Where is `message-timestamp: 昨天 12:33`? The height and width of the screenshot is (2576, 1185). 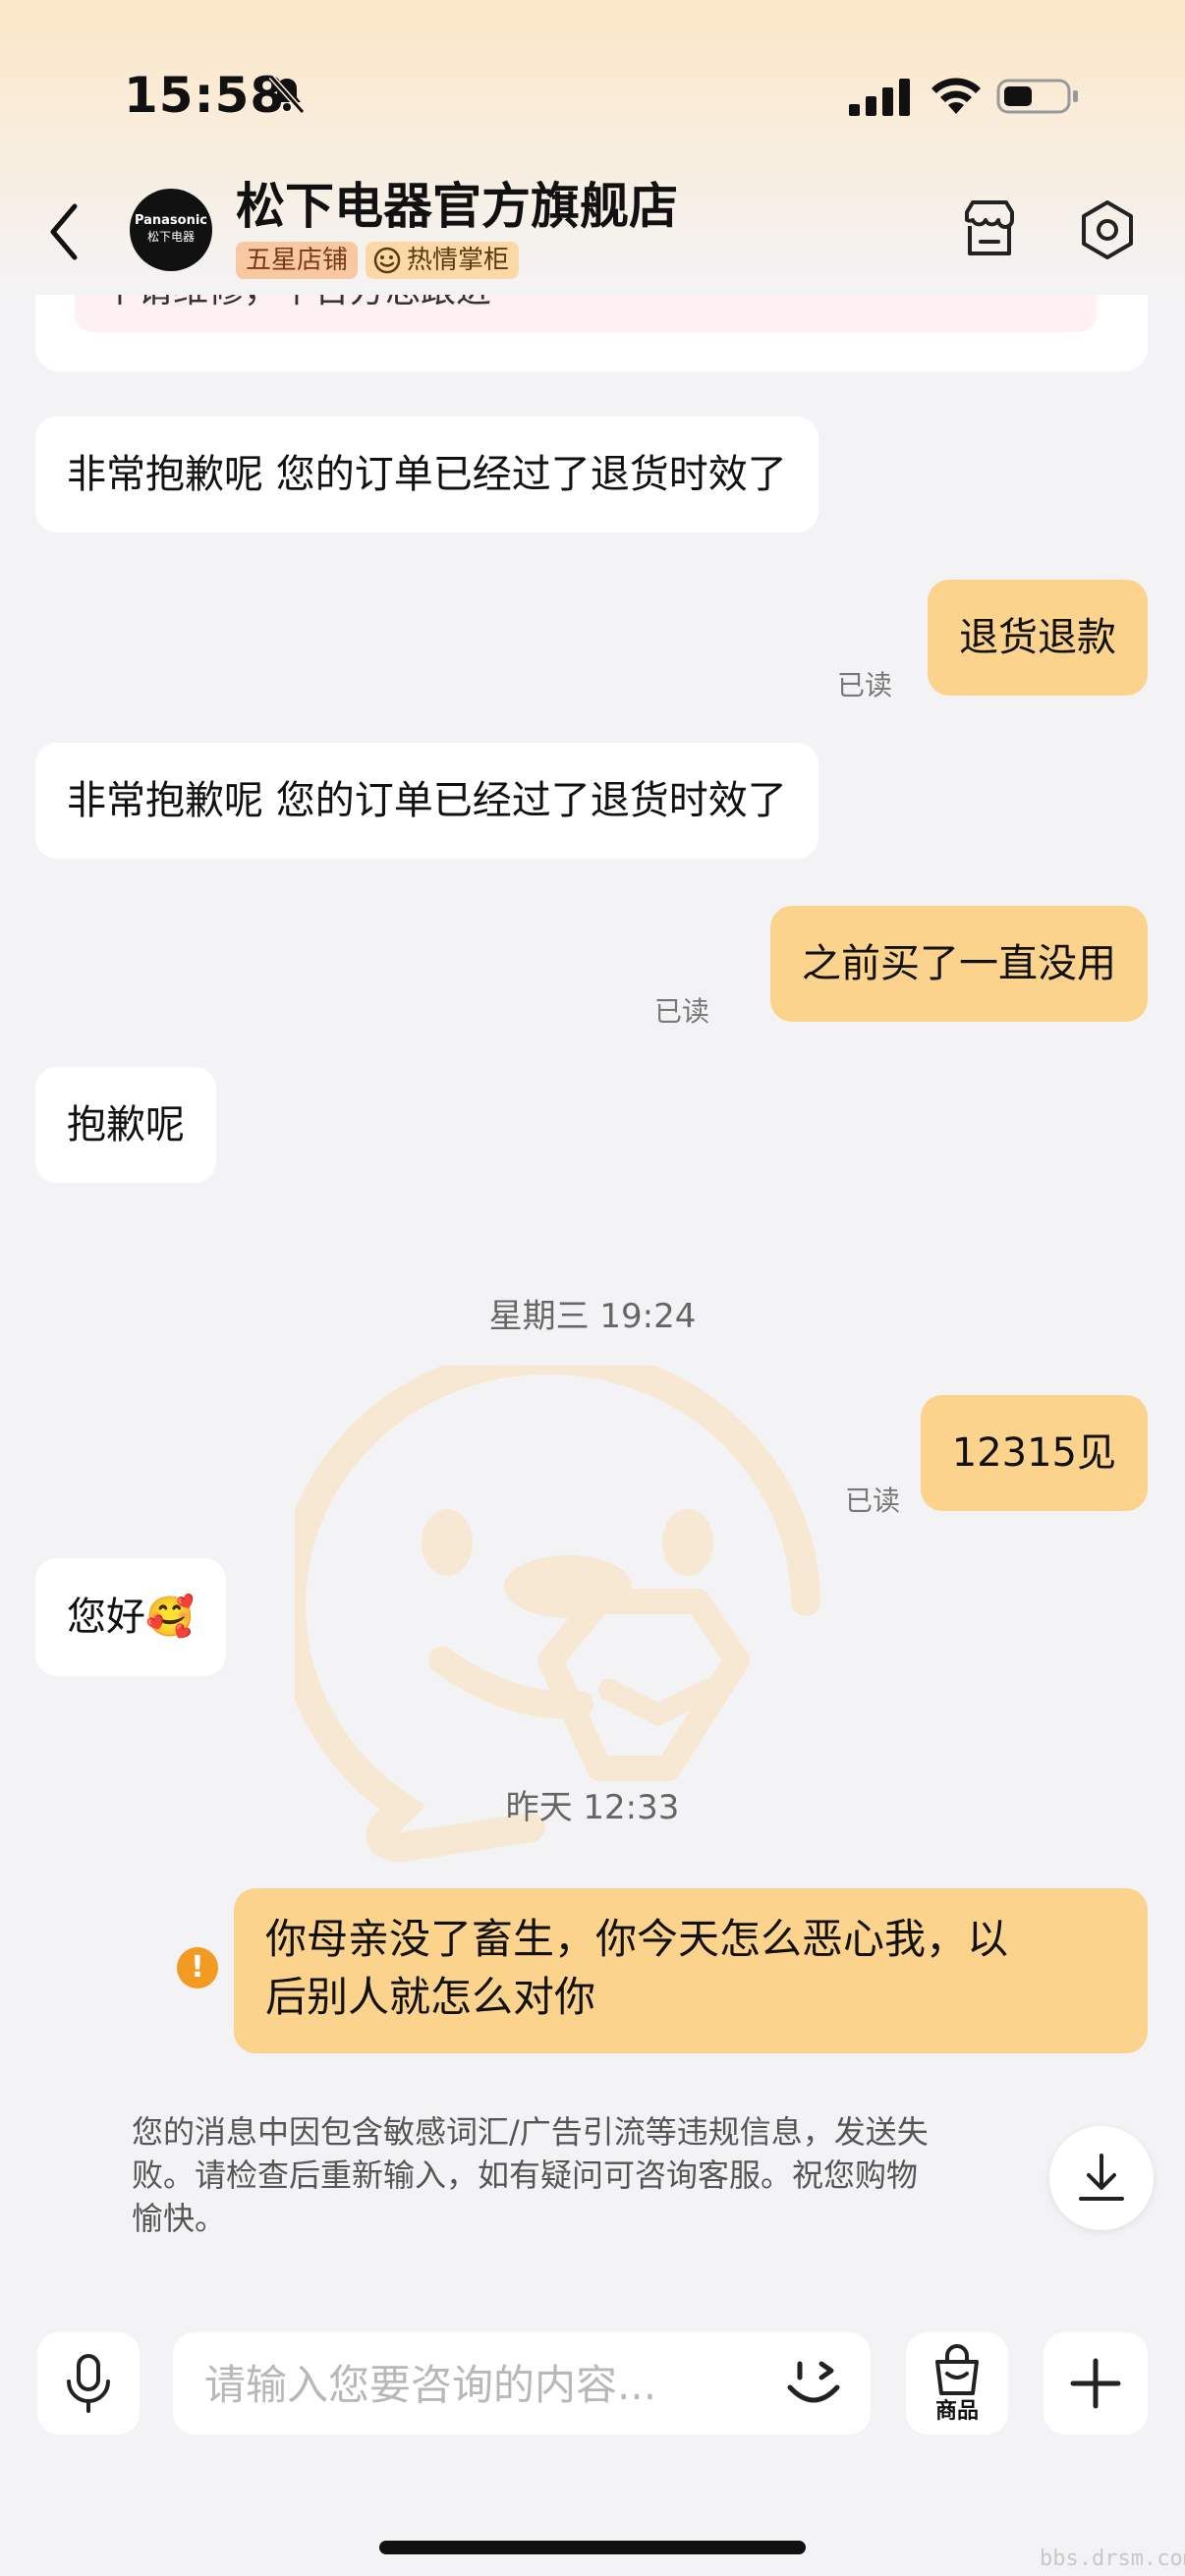
message-timestamp: 昨天 12:33 is located at coordinates (592, 1807).